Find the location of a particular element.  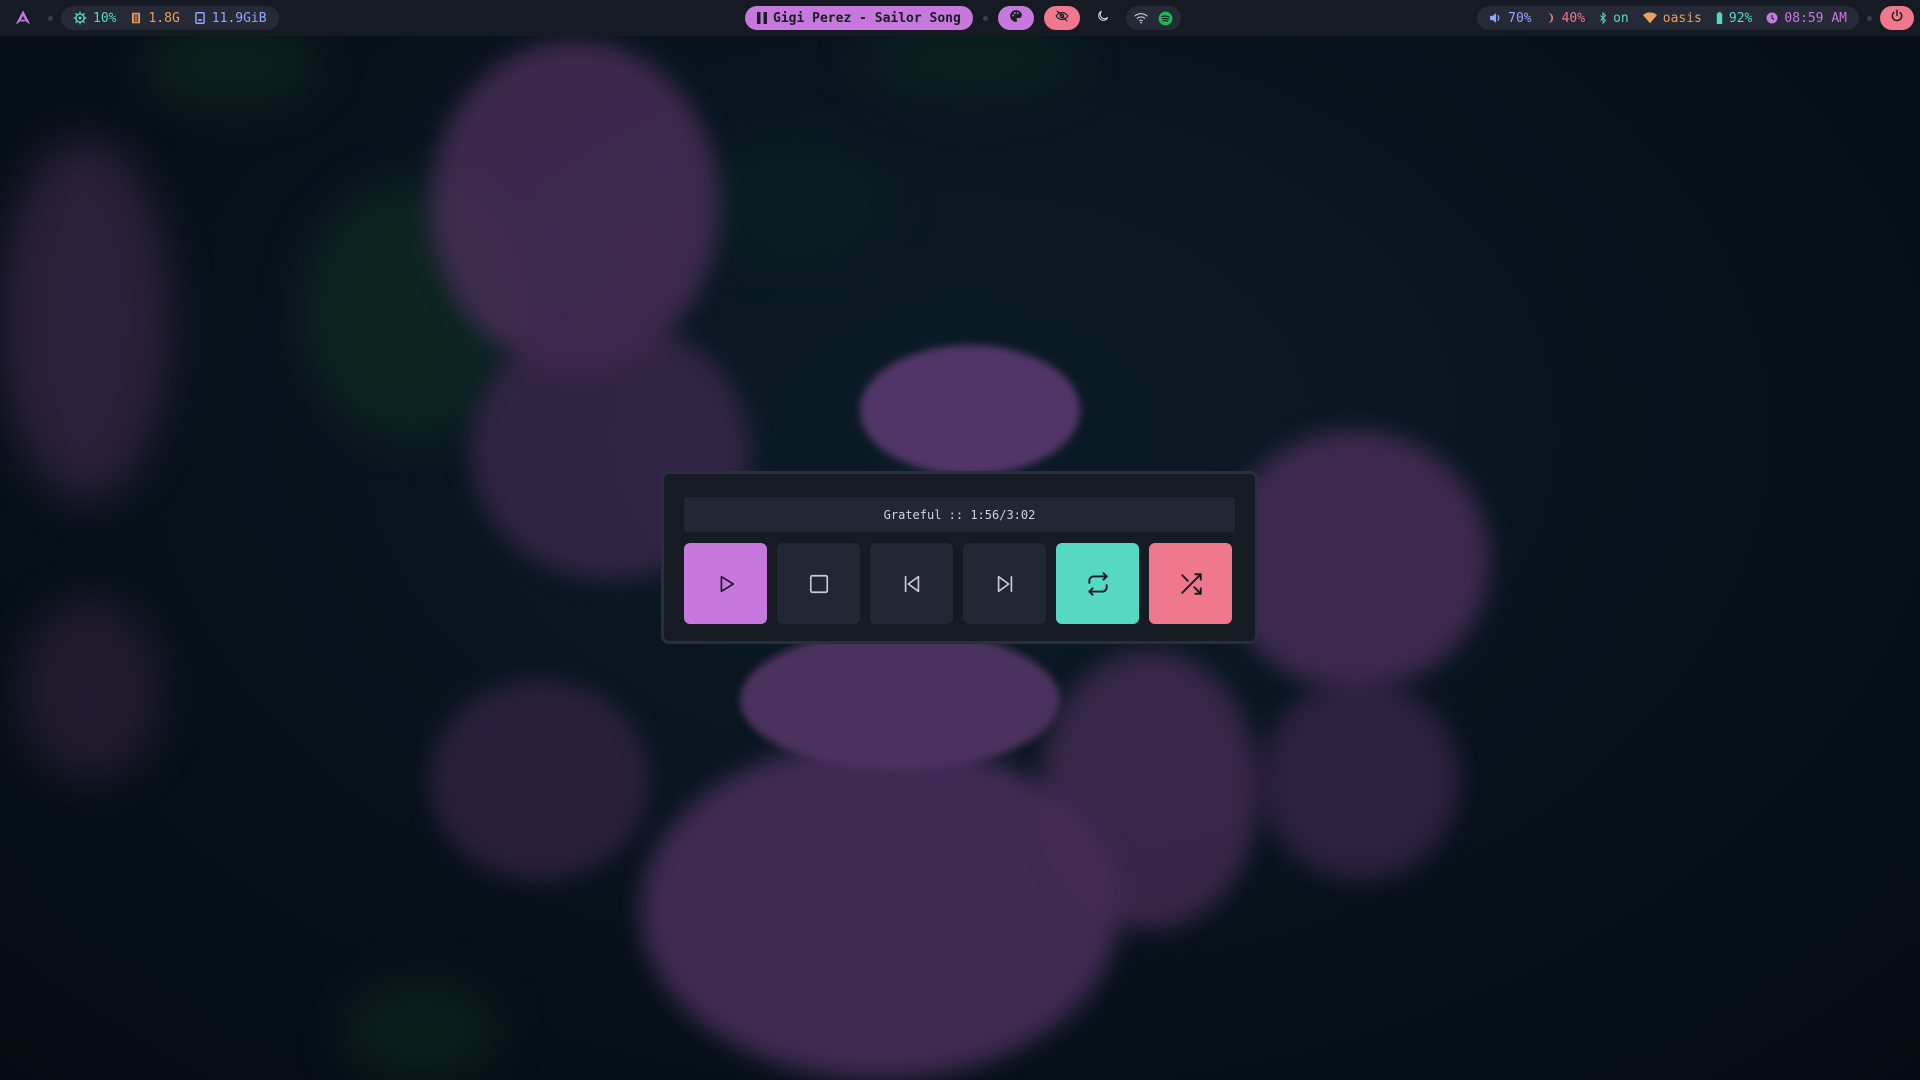

shuffle-button is located at coordinates (1190, 583).